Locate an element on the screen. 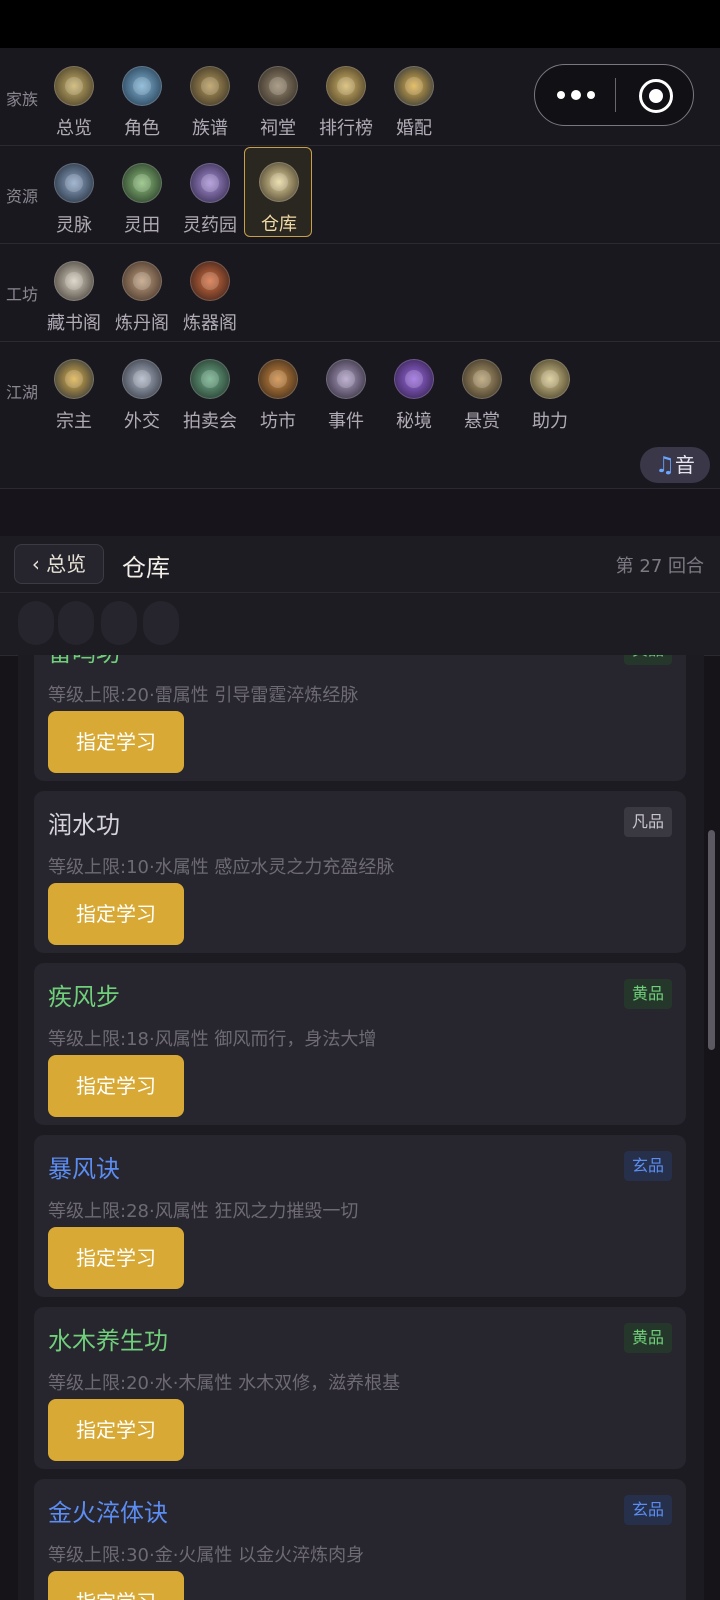  menu-item-genealogy: 族谱 is located at coordinates (210, 97).